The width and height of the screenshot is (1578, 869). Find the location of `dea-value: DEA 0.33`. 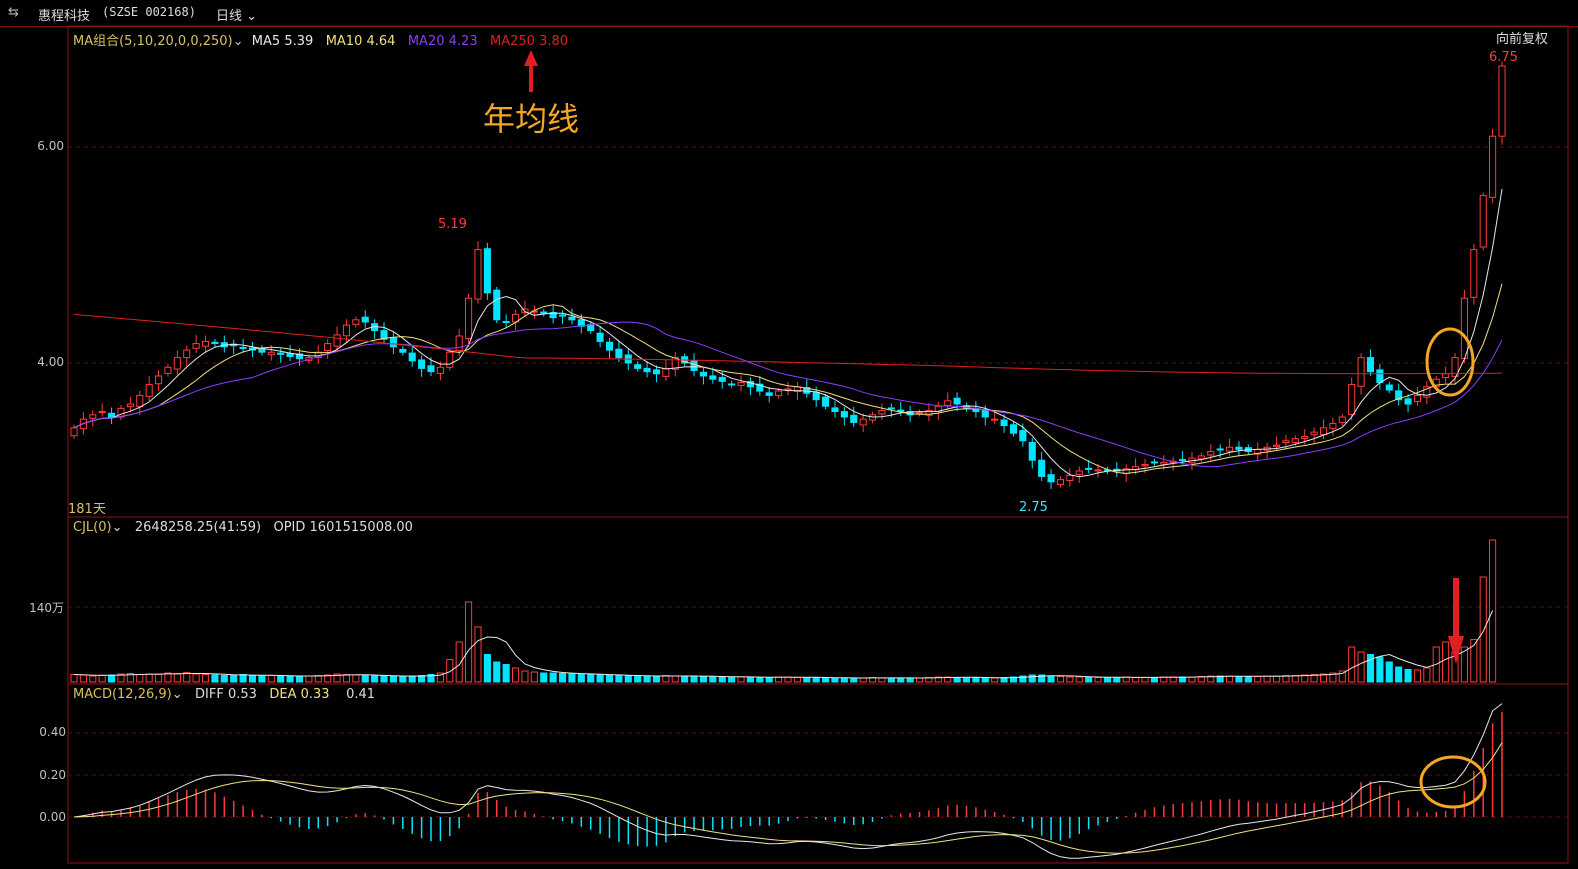

dea-value: DEA 0.33 is located at coordinates (299, 694).